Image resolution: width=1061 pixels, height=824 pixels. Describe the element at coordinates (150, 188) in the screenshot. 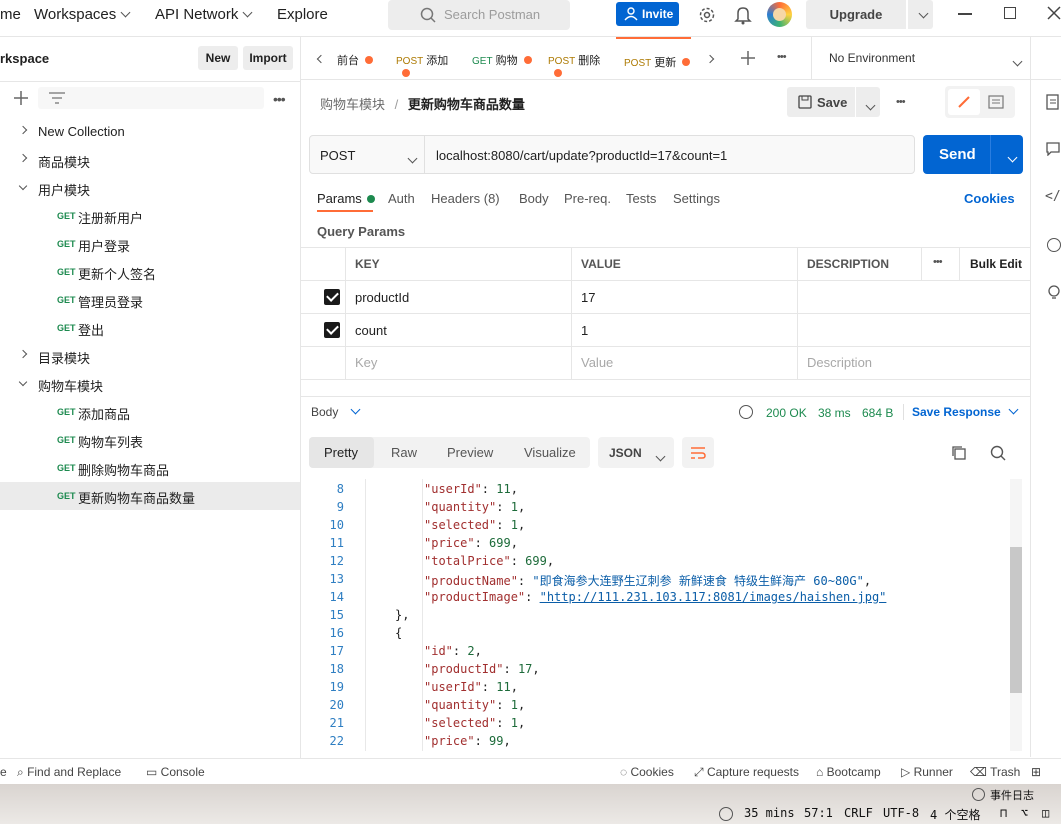

I see `sidebar-folder: 用户模块` at that location.